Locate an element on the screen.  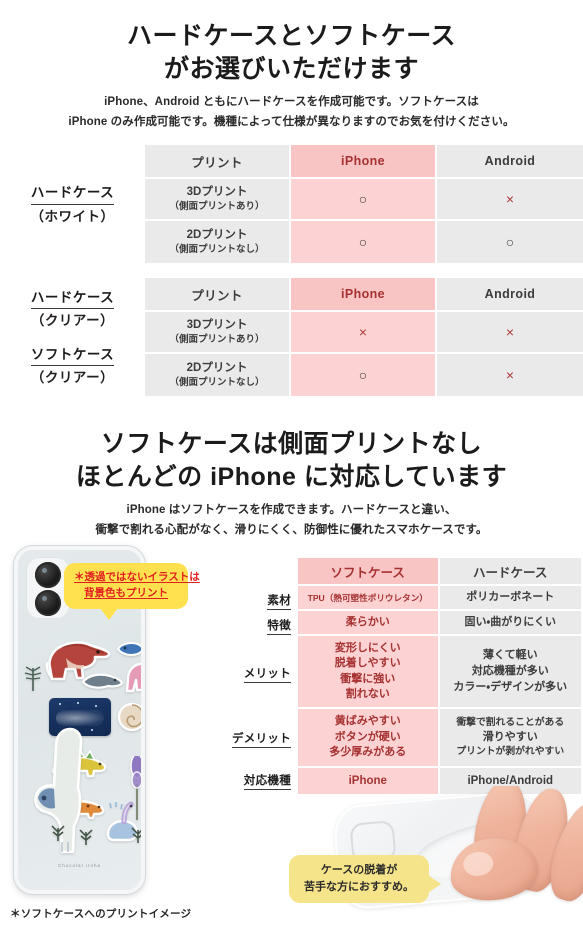
compat-label-2b-main: ソフトケース is located at coordinates (72, 356).